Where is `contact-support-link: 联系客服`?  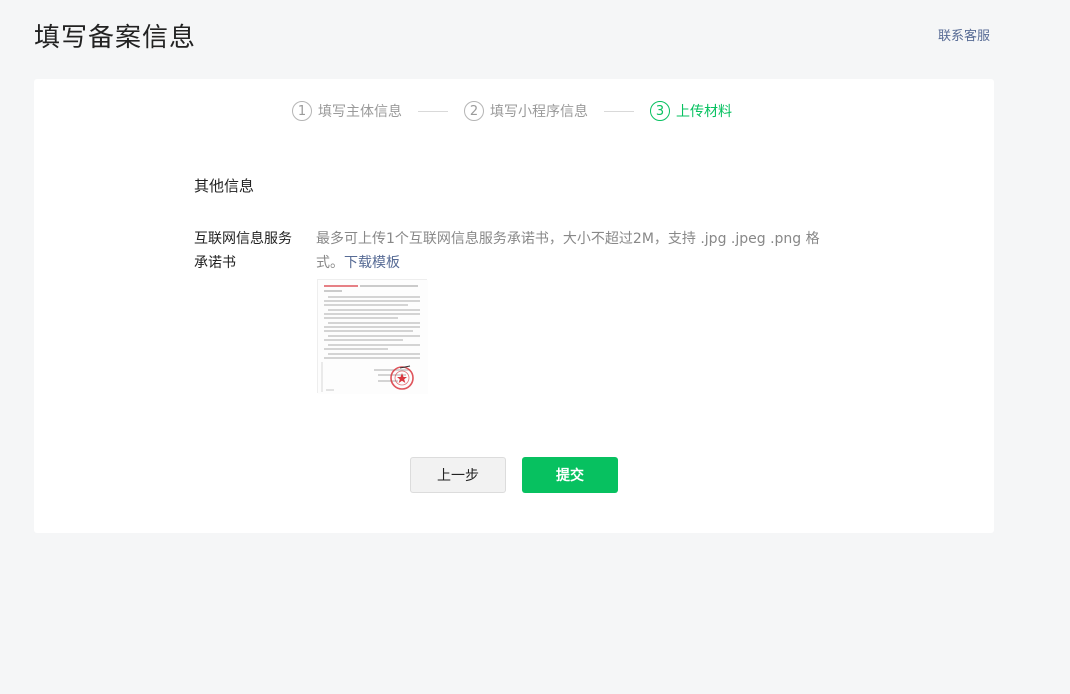 contact-support-link: 联系客服 is located at coordinates (964, 34).